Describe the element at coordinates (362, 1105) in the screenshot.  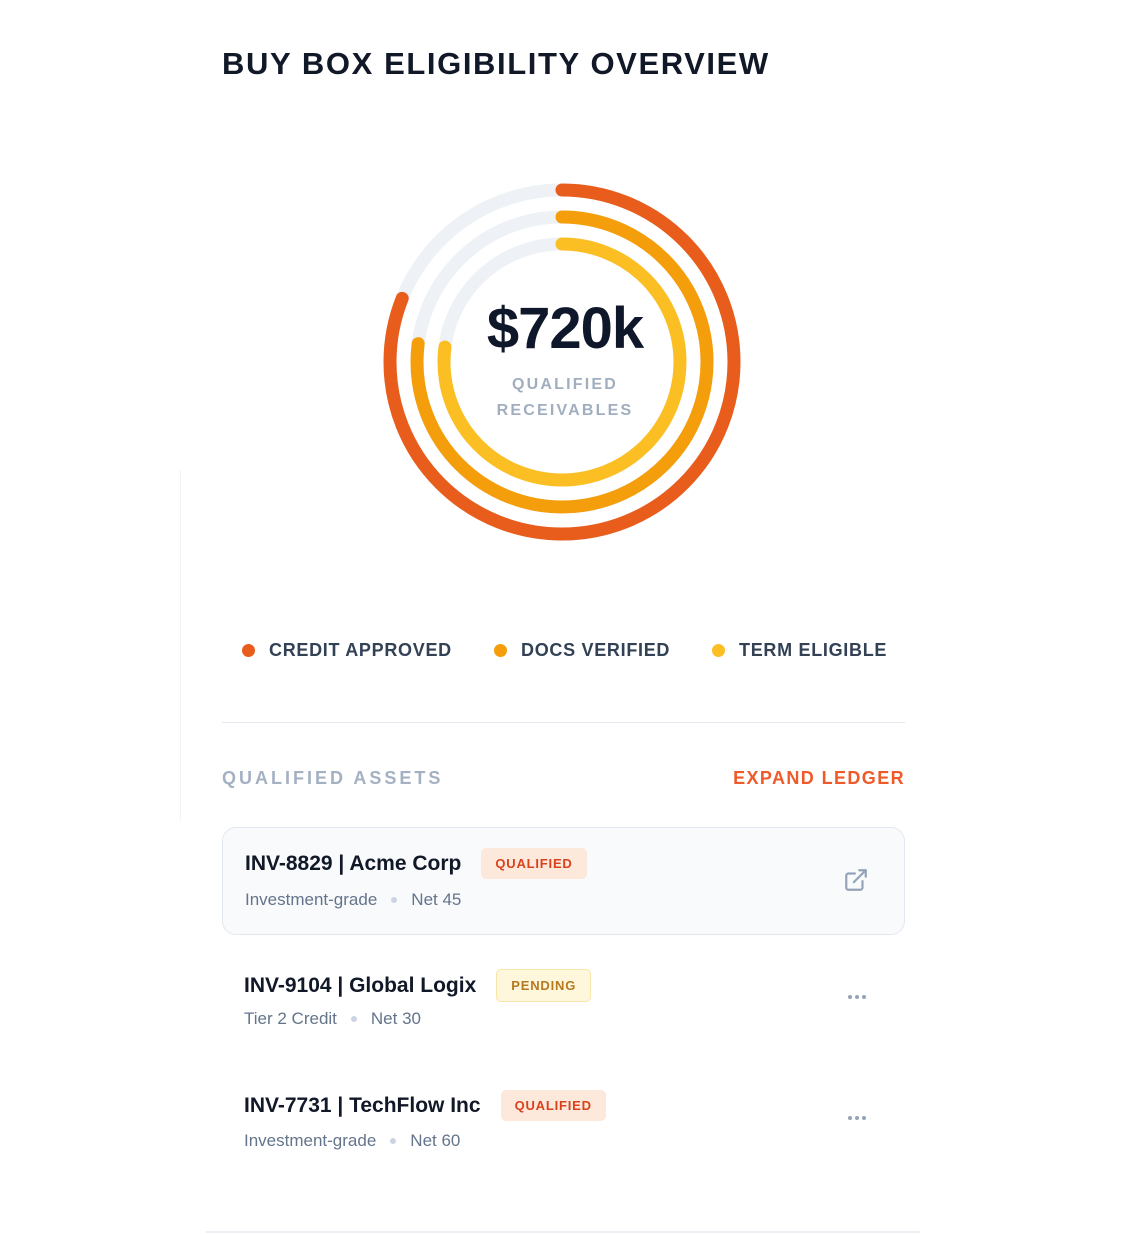
I see `asset-title: INV-7731 | TechFlow Inc` at that location.